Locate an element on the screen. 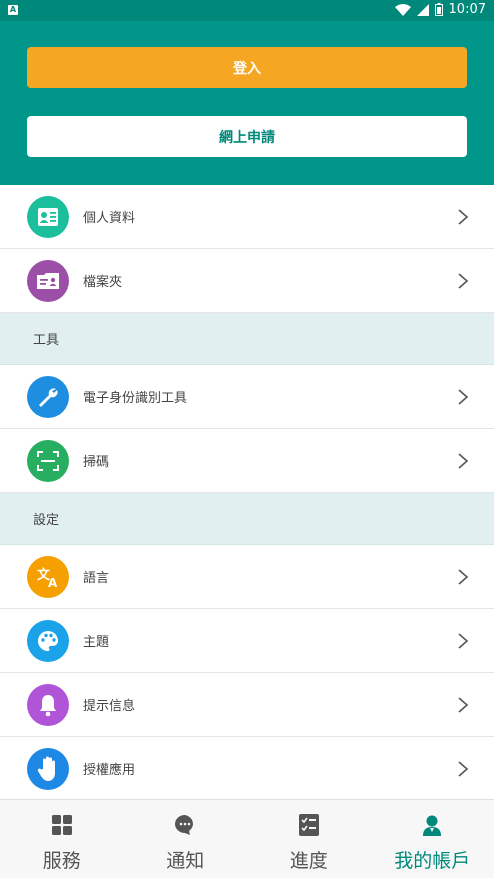  menu-item-folder: 檔案夾 is located at coordinates (247, 281).